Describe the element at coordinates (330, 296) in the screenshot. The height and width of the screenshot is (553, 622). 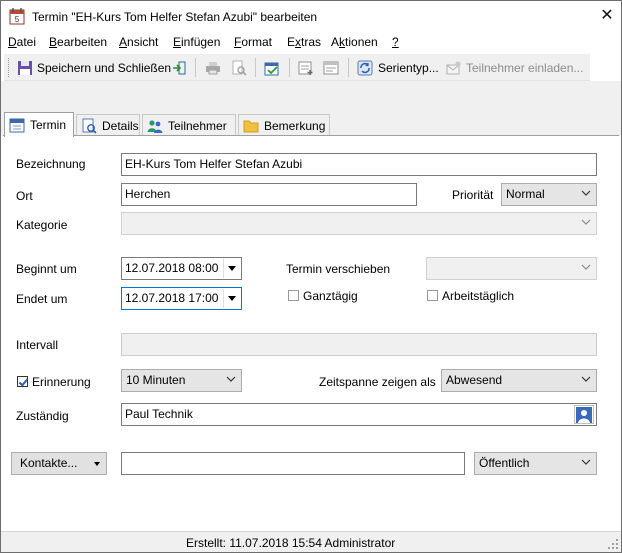
I see `ganztaegig-label: Ganztägig` at that location.